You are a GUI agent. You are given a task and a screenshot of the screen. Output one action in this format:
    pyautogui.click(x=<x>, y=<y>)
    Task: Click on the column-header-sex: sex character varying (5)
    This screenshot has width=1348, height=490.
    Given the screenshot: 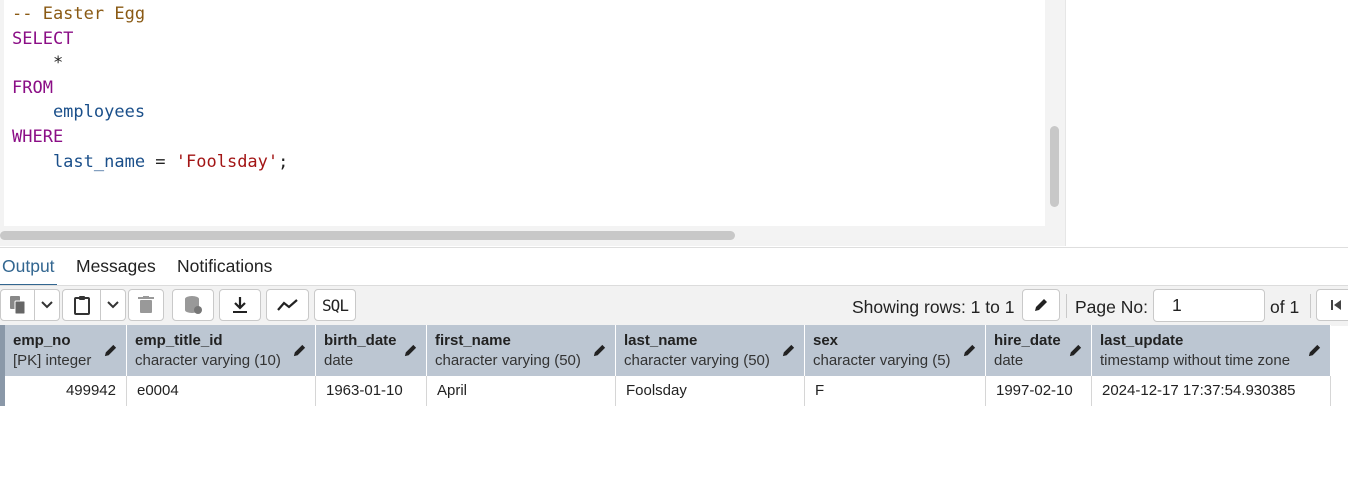 What is the action you would take?
    pyautogui.click(x=895, y=350)
    